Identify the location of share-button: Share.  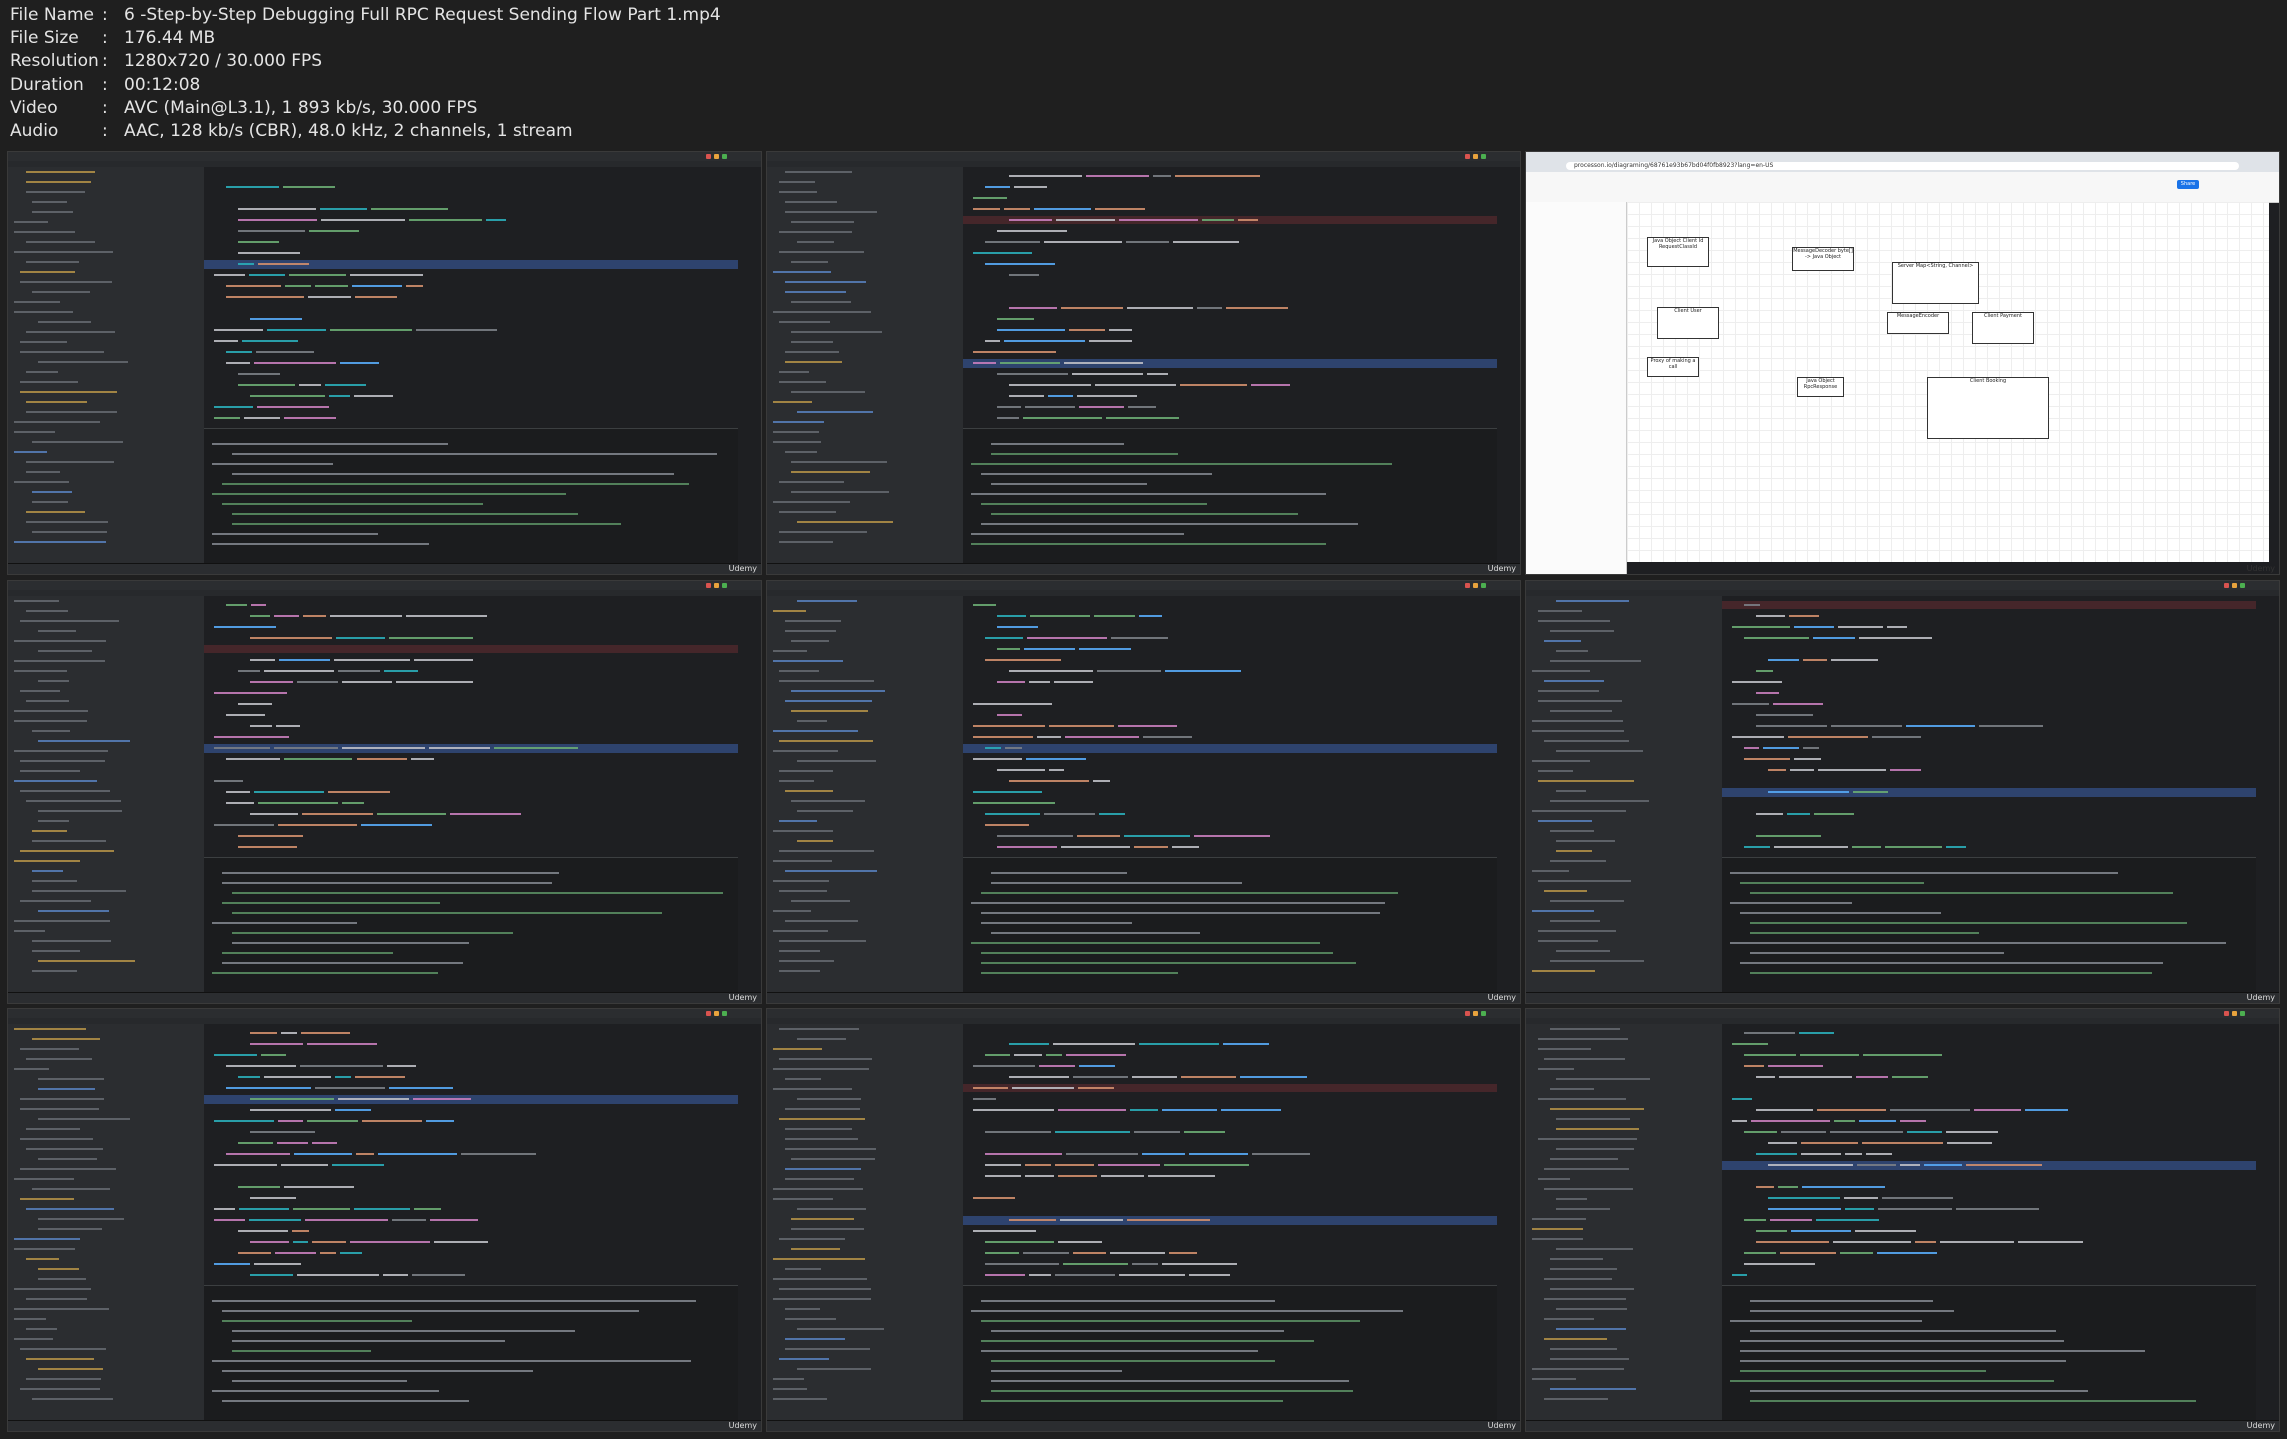
(2188, 184).